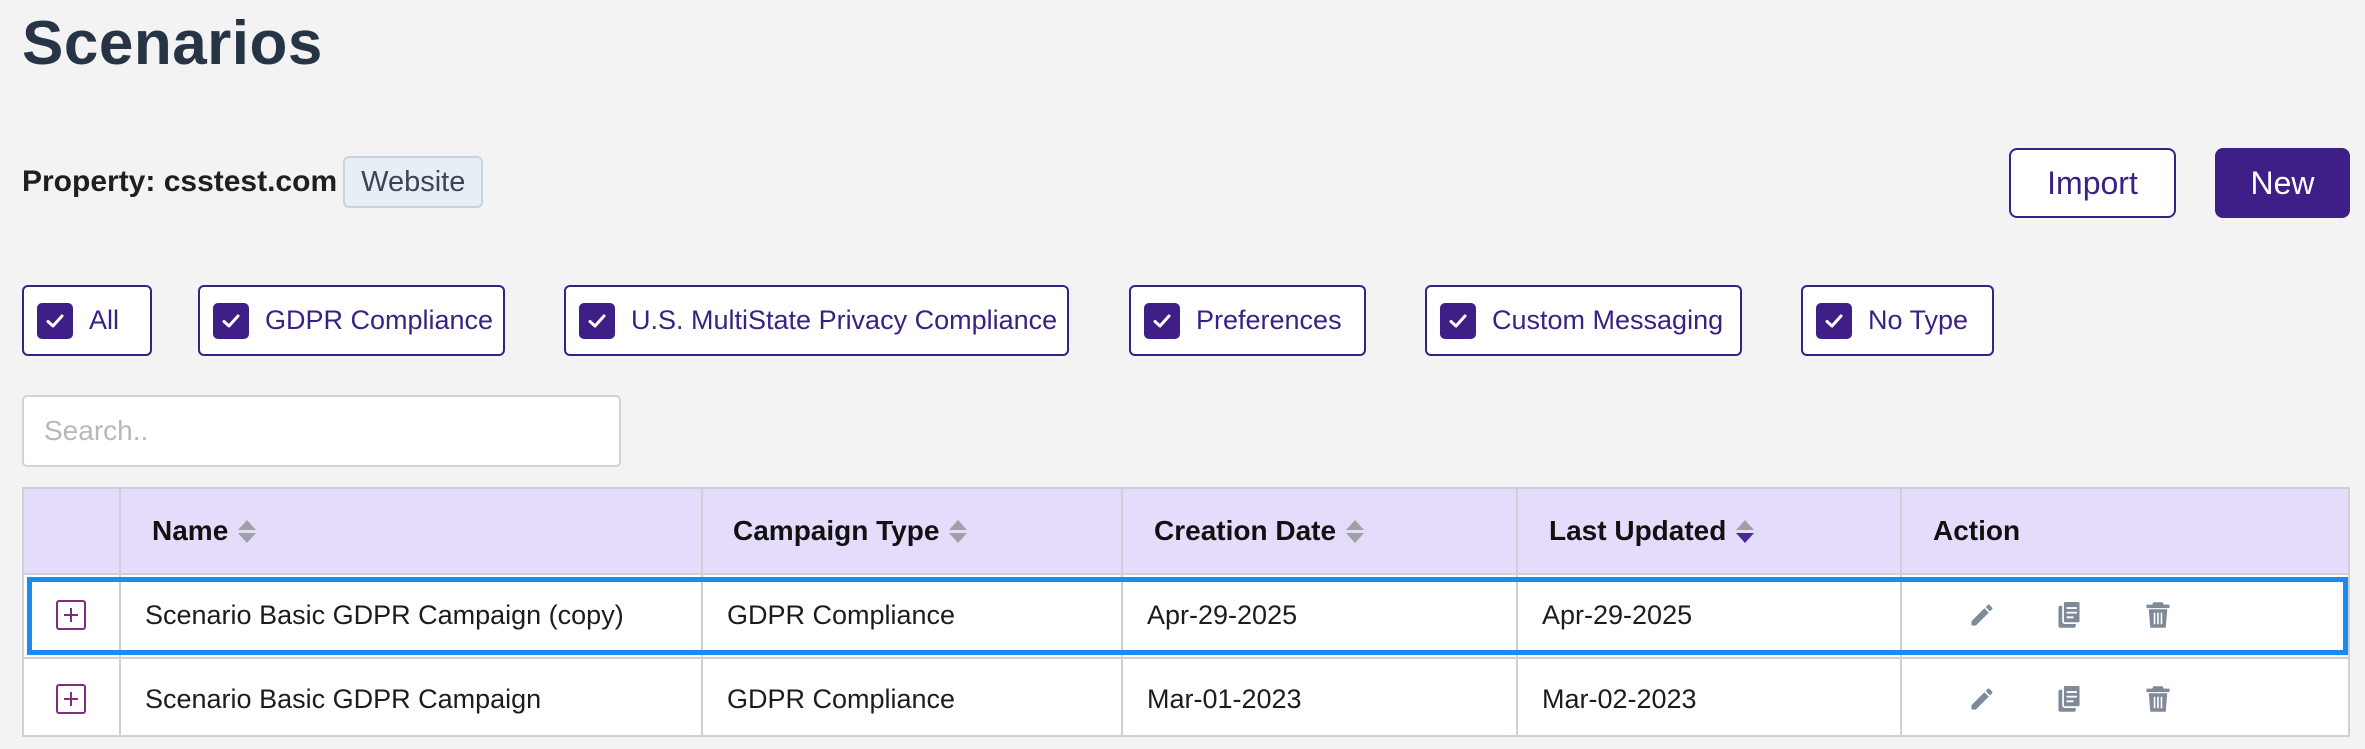 The width and height of the screenshot is (2365, 749). I want to click on cell-last-updated: Apr-29-2025, so click(1617, 614).